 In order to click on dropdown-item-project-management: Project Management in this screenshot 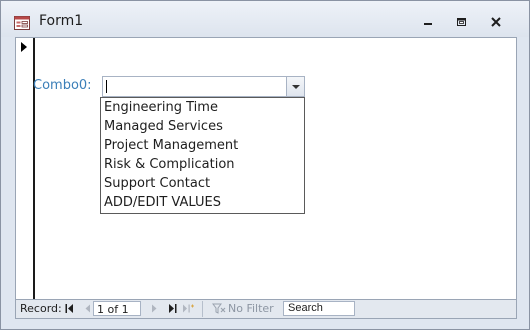, I will do `click(202, 145)`.